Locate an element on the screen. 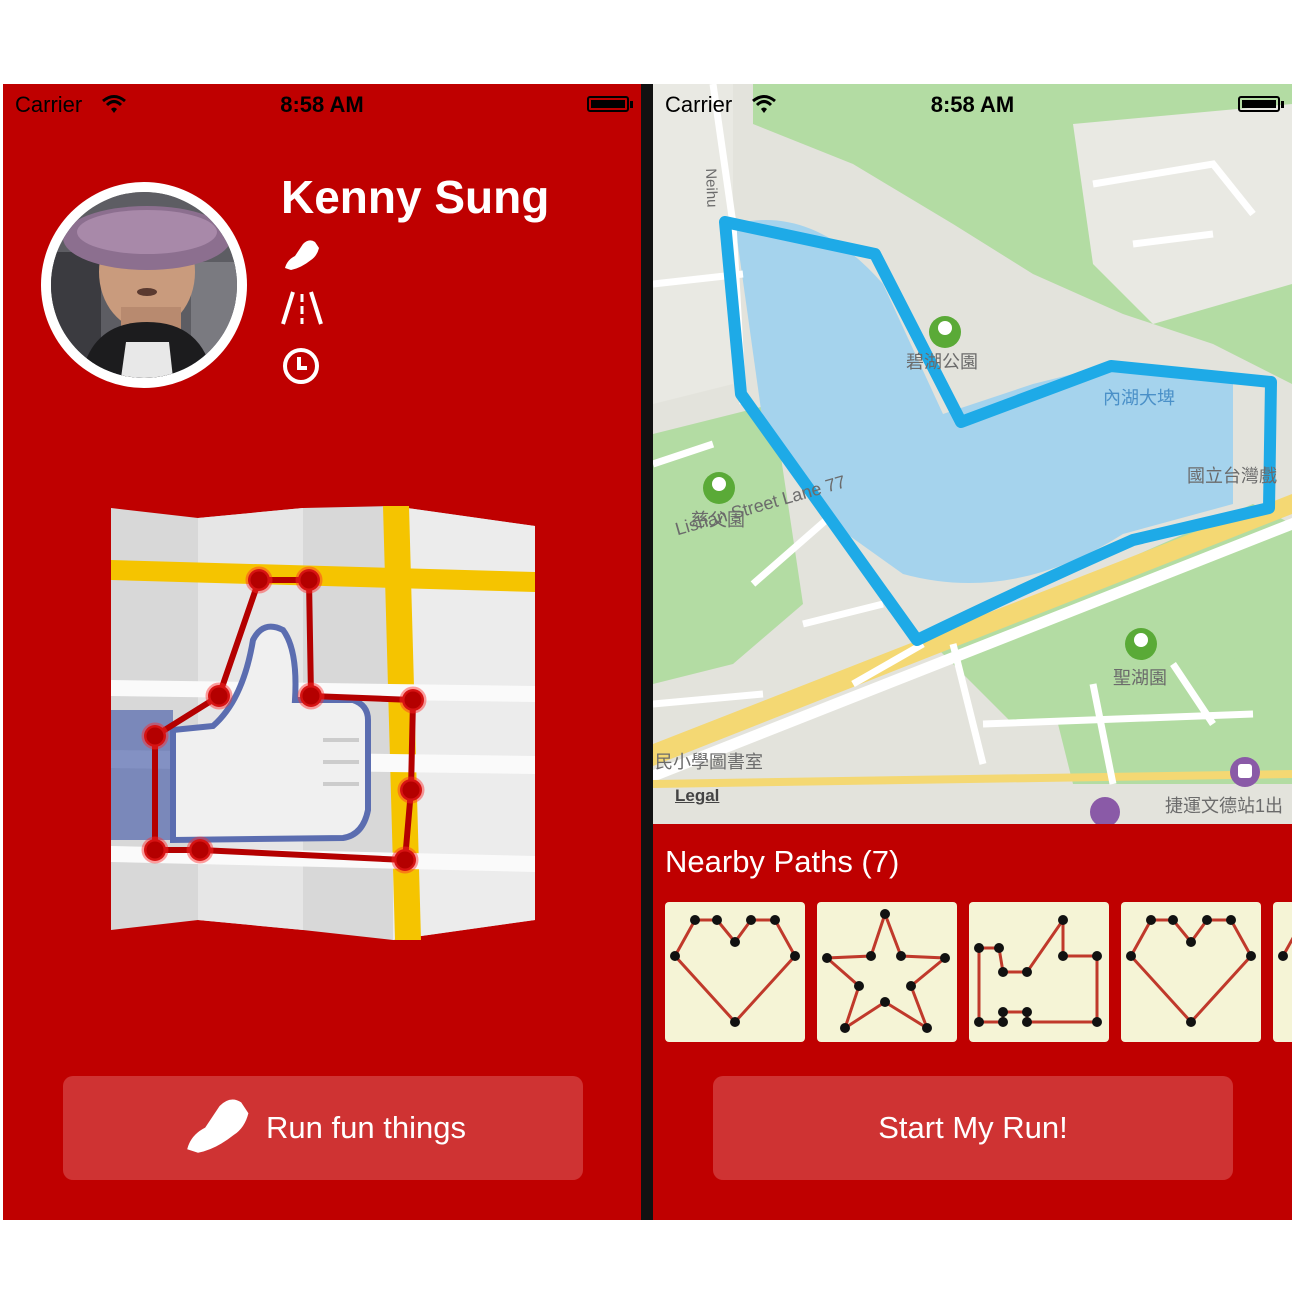  road-icon is located at coordinates (302, 310).